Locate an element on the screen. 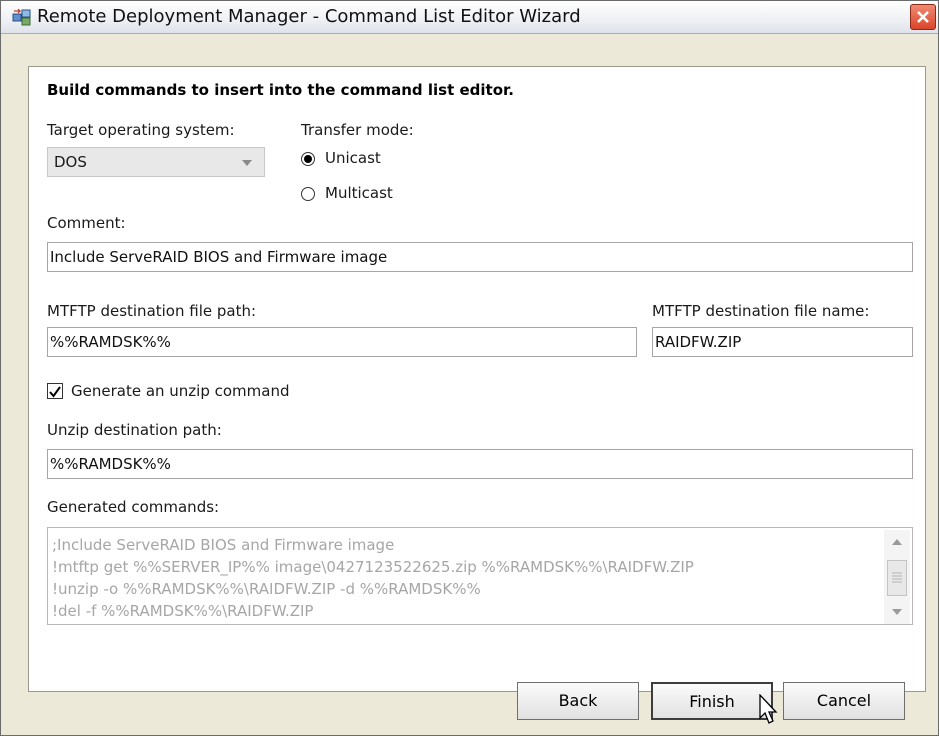 This screenshot has width=939, height=736. target-os-label: Target operating system: is located at coordinates (141, 130).